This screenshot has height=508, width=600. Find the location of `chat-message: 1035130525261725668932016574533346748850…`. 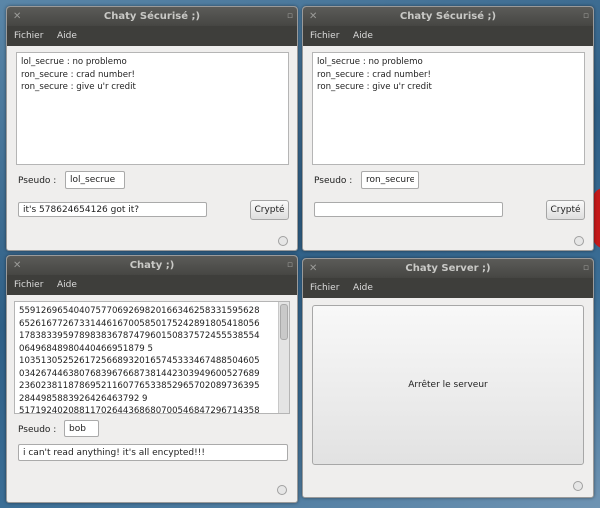

chat-message: 1035130525261725668932016574533346748850… is located at coordinates (139, 361).